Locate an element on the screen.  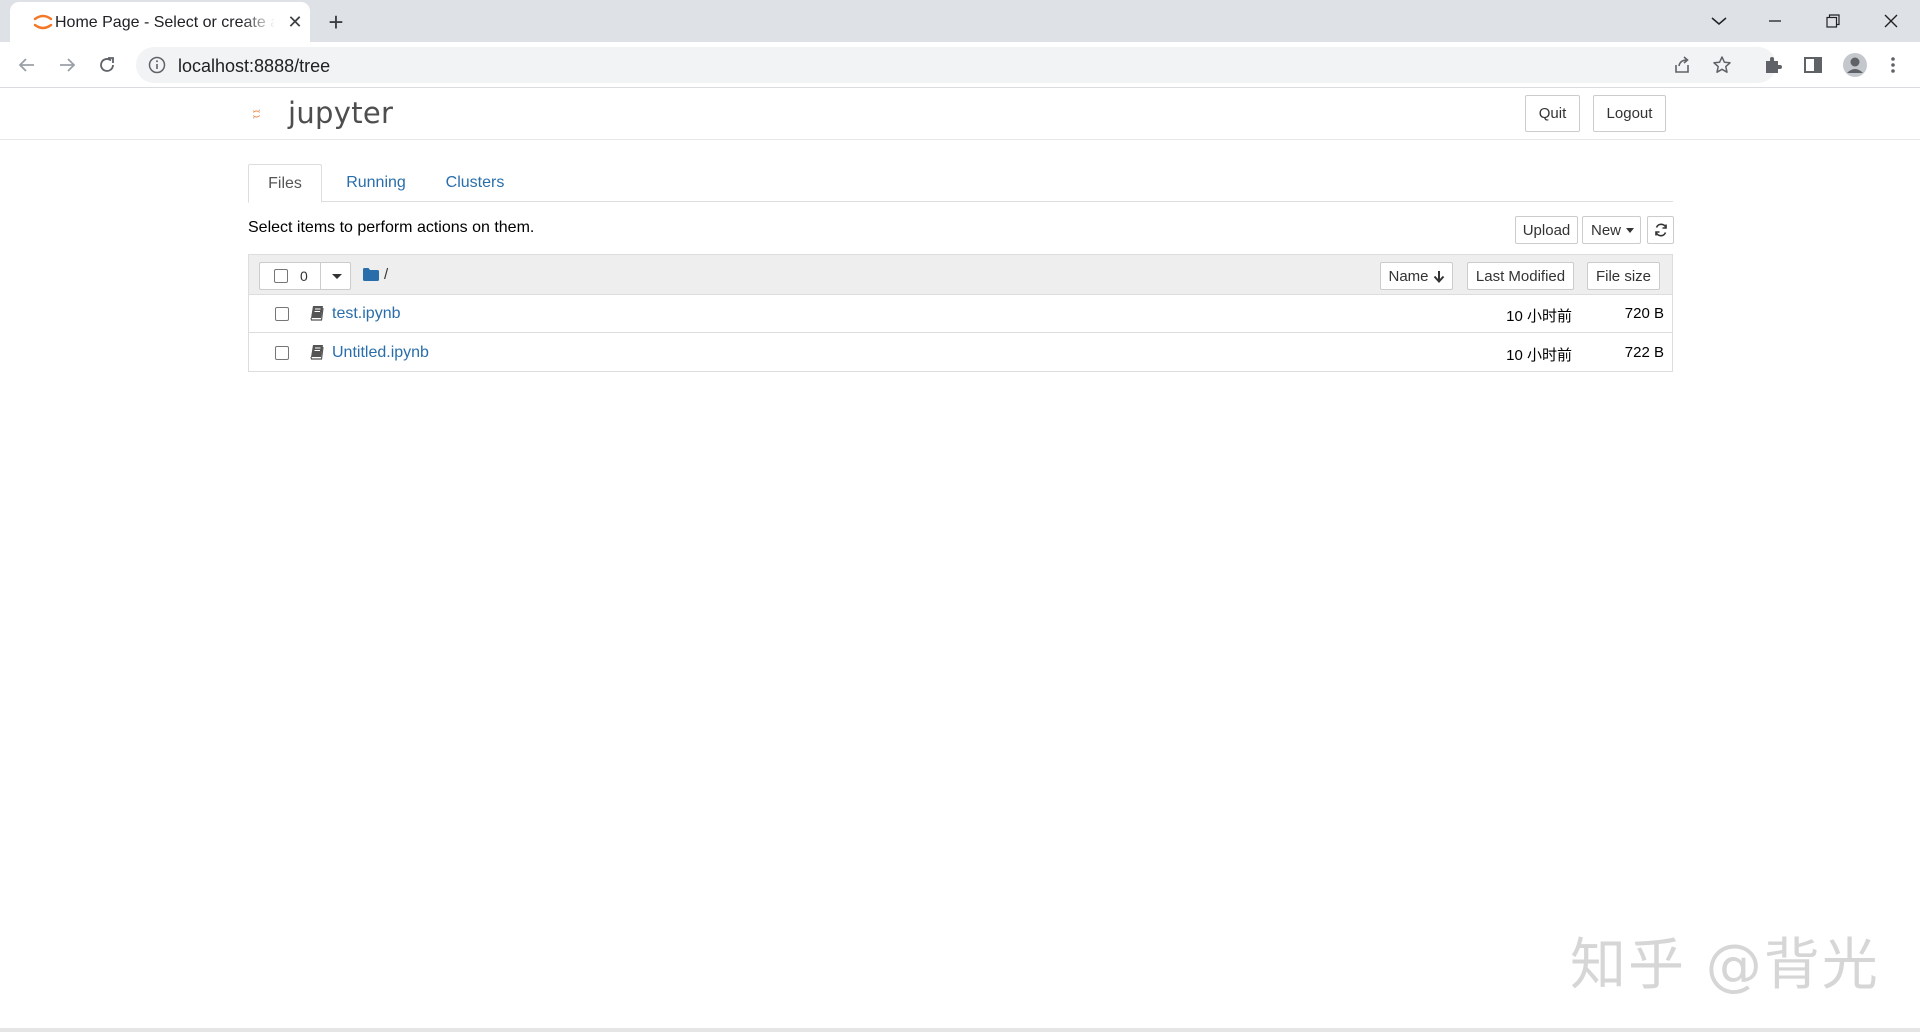
file-row: test.ipynb 10 小时前 720 B is located at coordinates (960, 314).